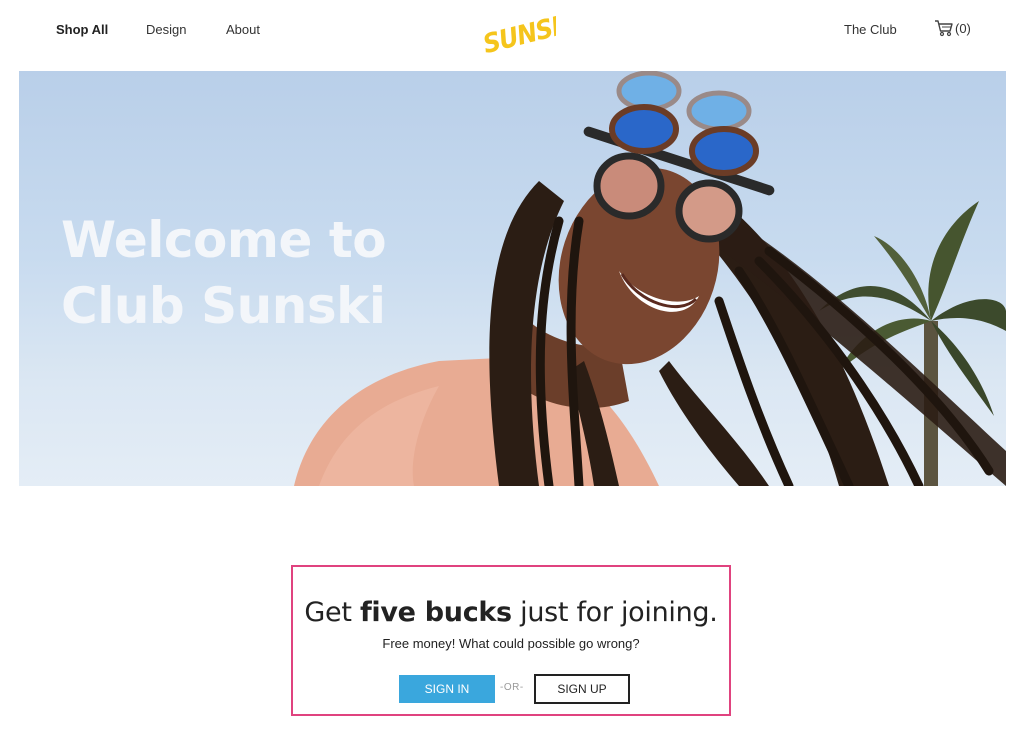 The height and width of the screenshot is (733, 1024). What do you see at coordinates (518, 30) in the screenshot?
I see `svg-text: SUNSKI` at bounding box center [518, 30].